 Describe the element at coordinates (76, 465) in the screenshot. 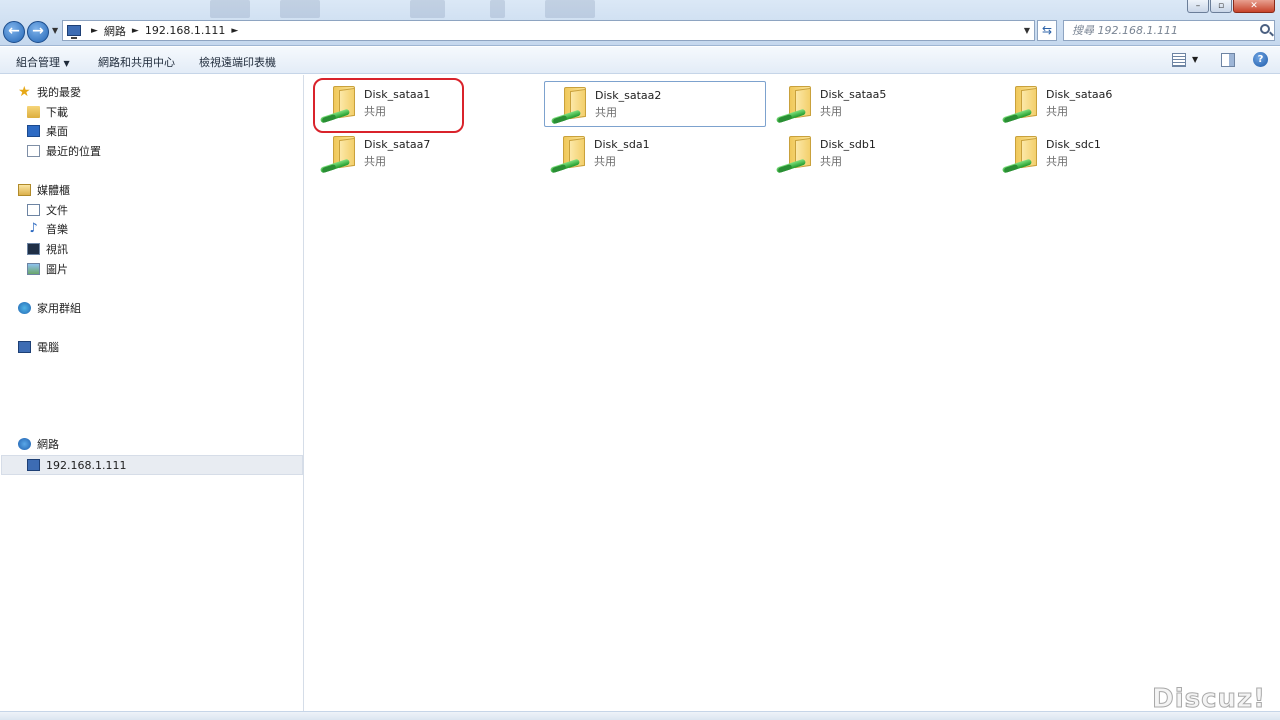

I see `nav-host-192-168-1-111: 192.168.1.111` at that location.